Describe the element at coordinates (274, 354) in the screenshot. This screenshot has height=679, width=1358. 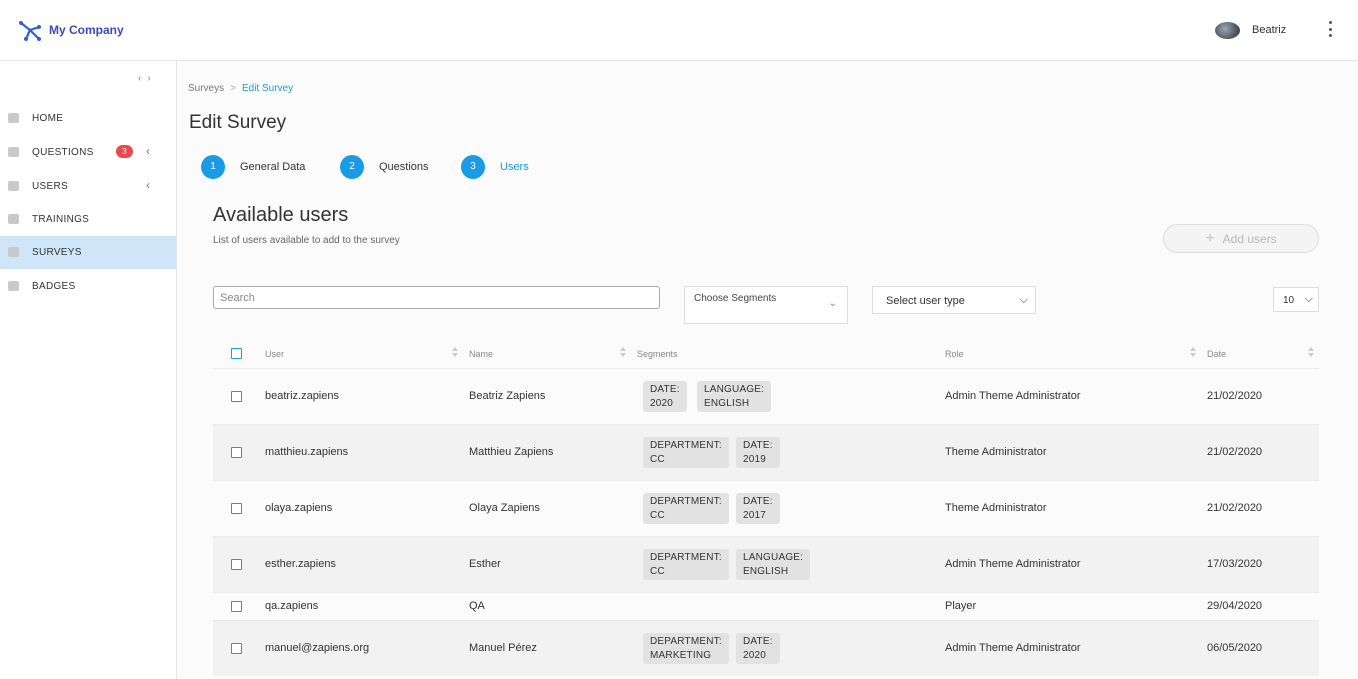
I see `column-header-user: User` at that location.